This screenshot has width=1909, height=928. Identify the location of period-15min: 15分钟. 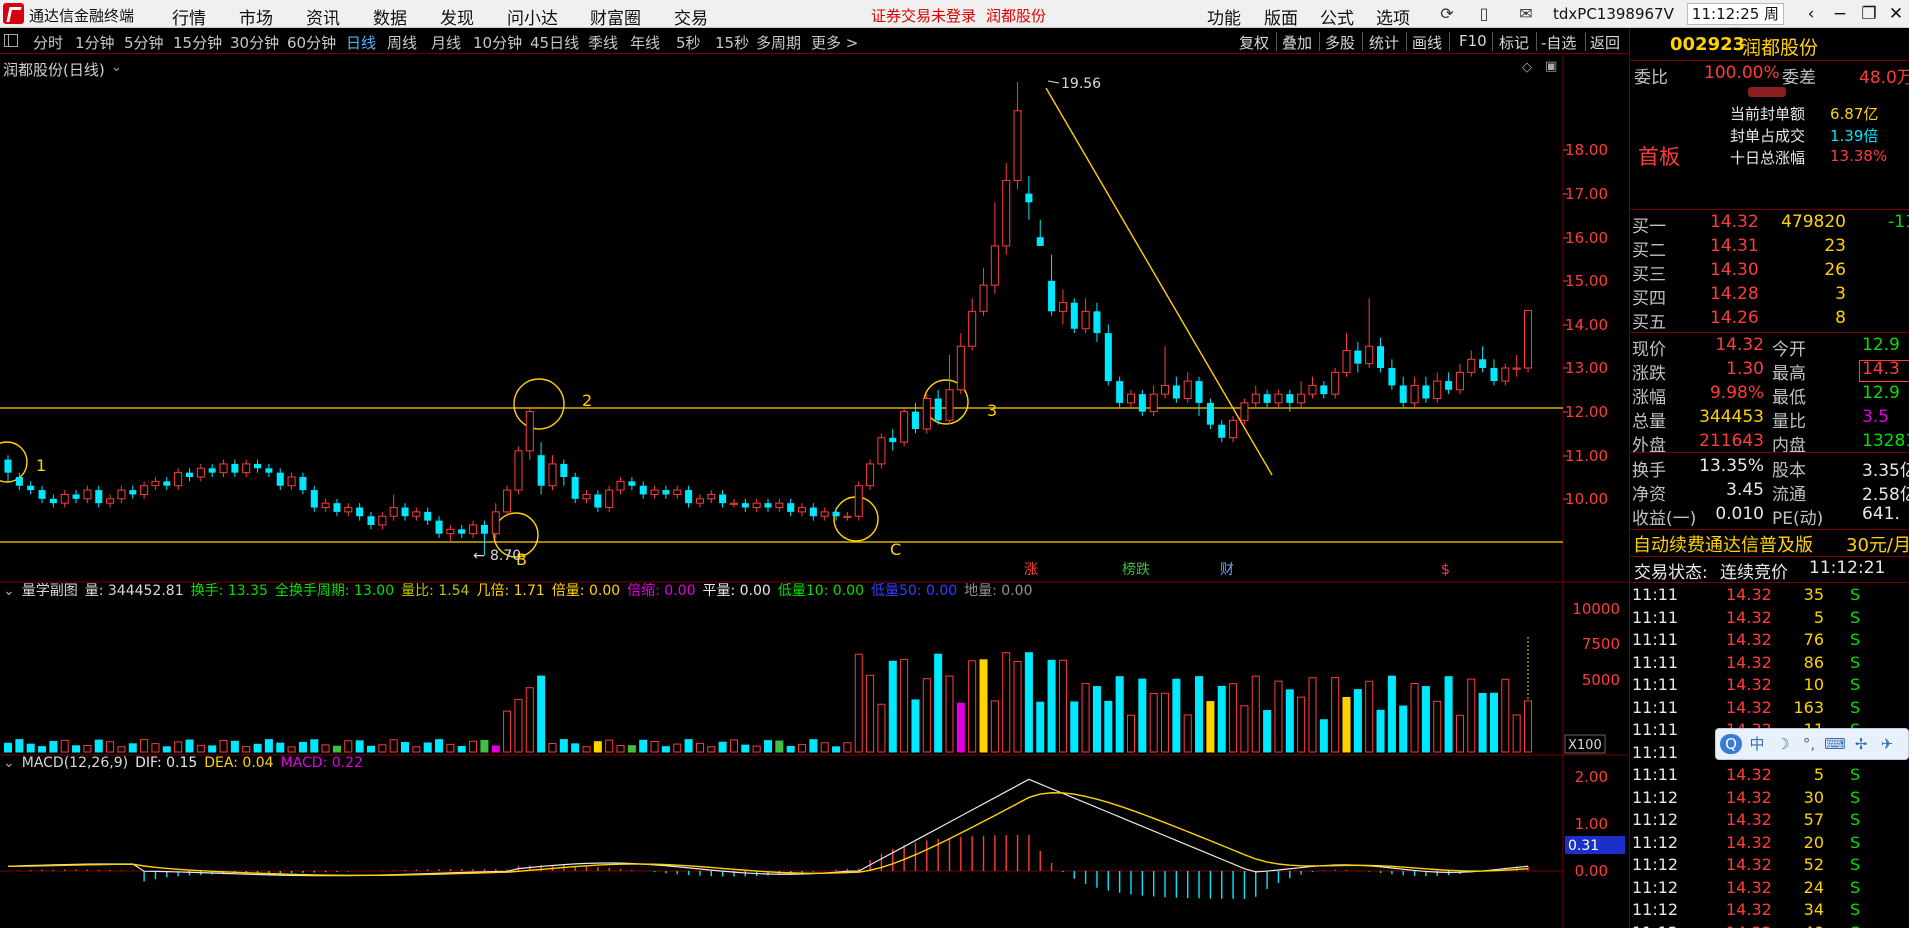
(197, 42).